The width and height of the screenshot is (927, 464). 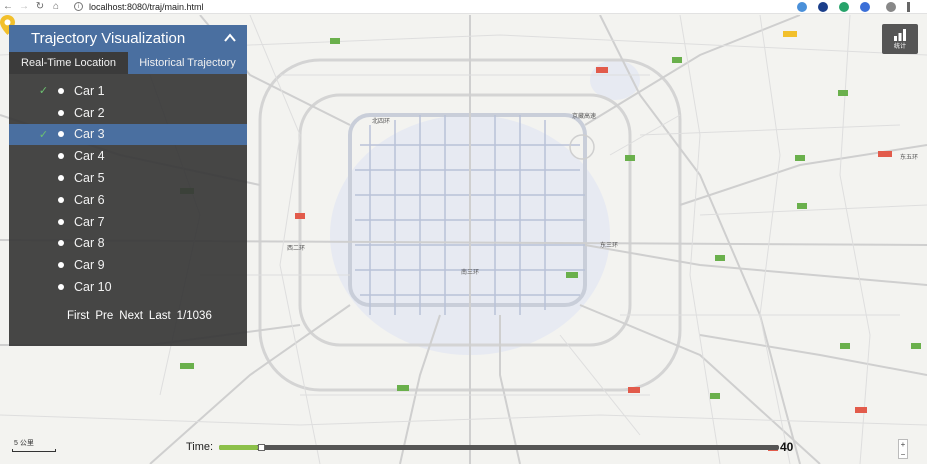 I want to click on car-row-7: Car 7, so click(x=128, y=222).